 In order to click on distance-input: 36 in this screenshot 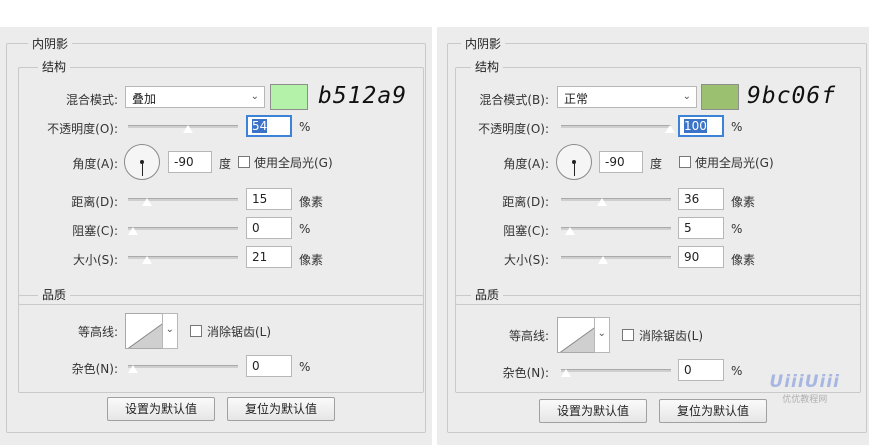, I will do `click(701, 199)`.